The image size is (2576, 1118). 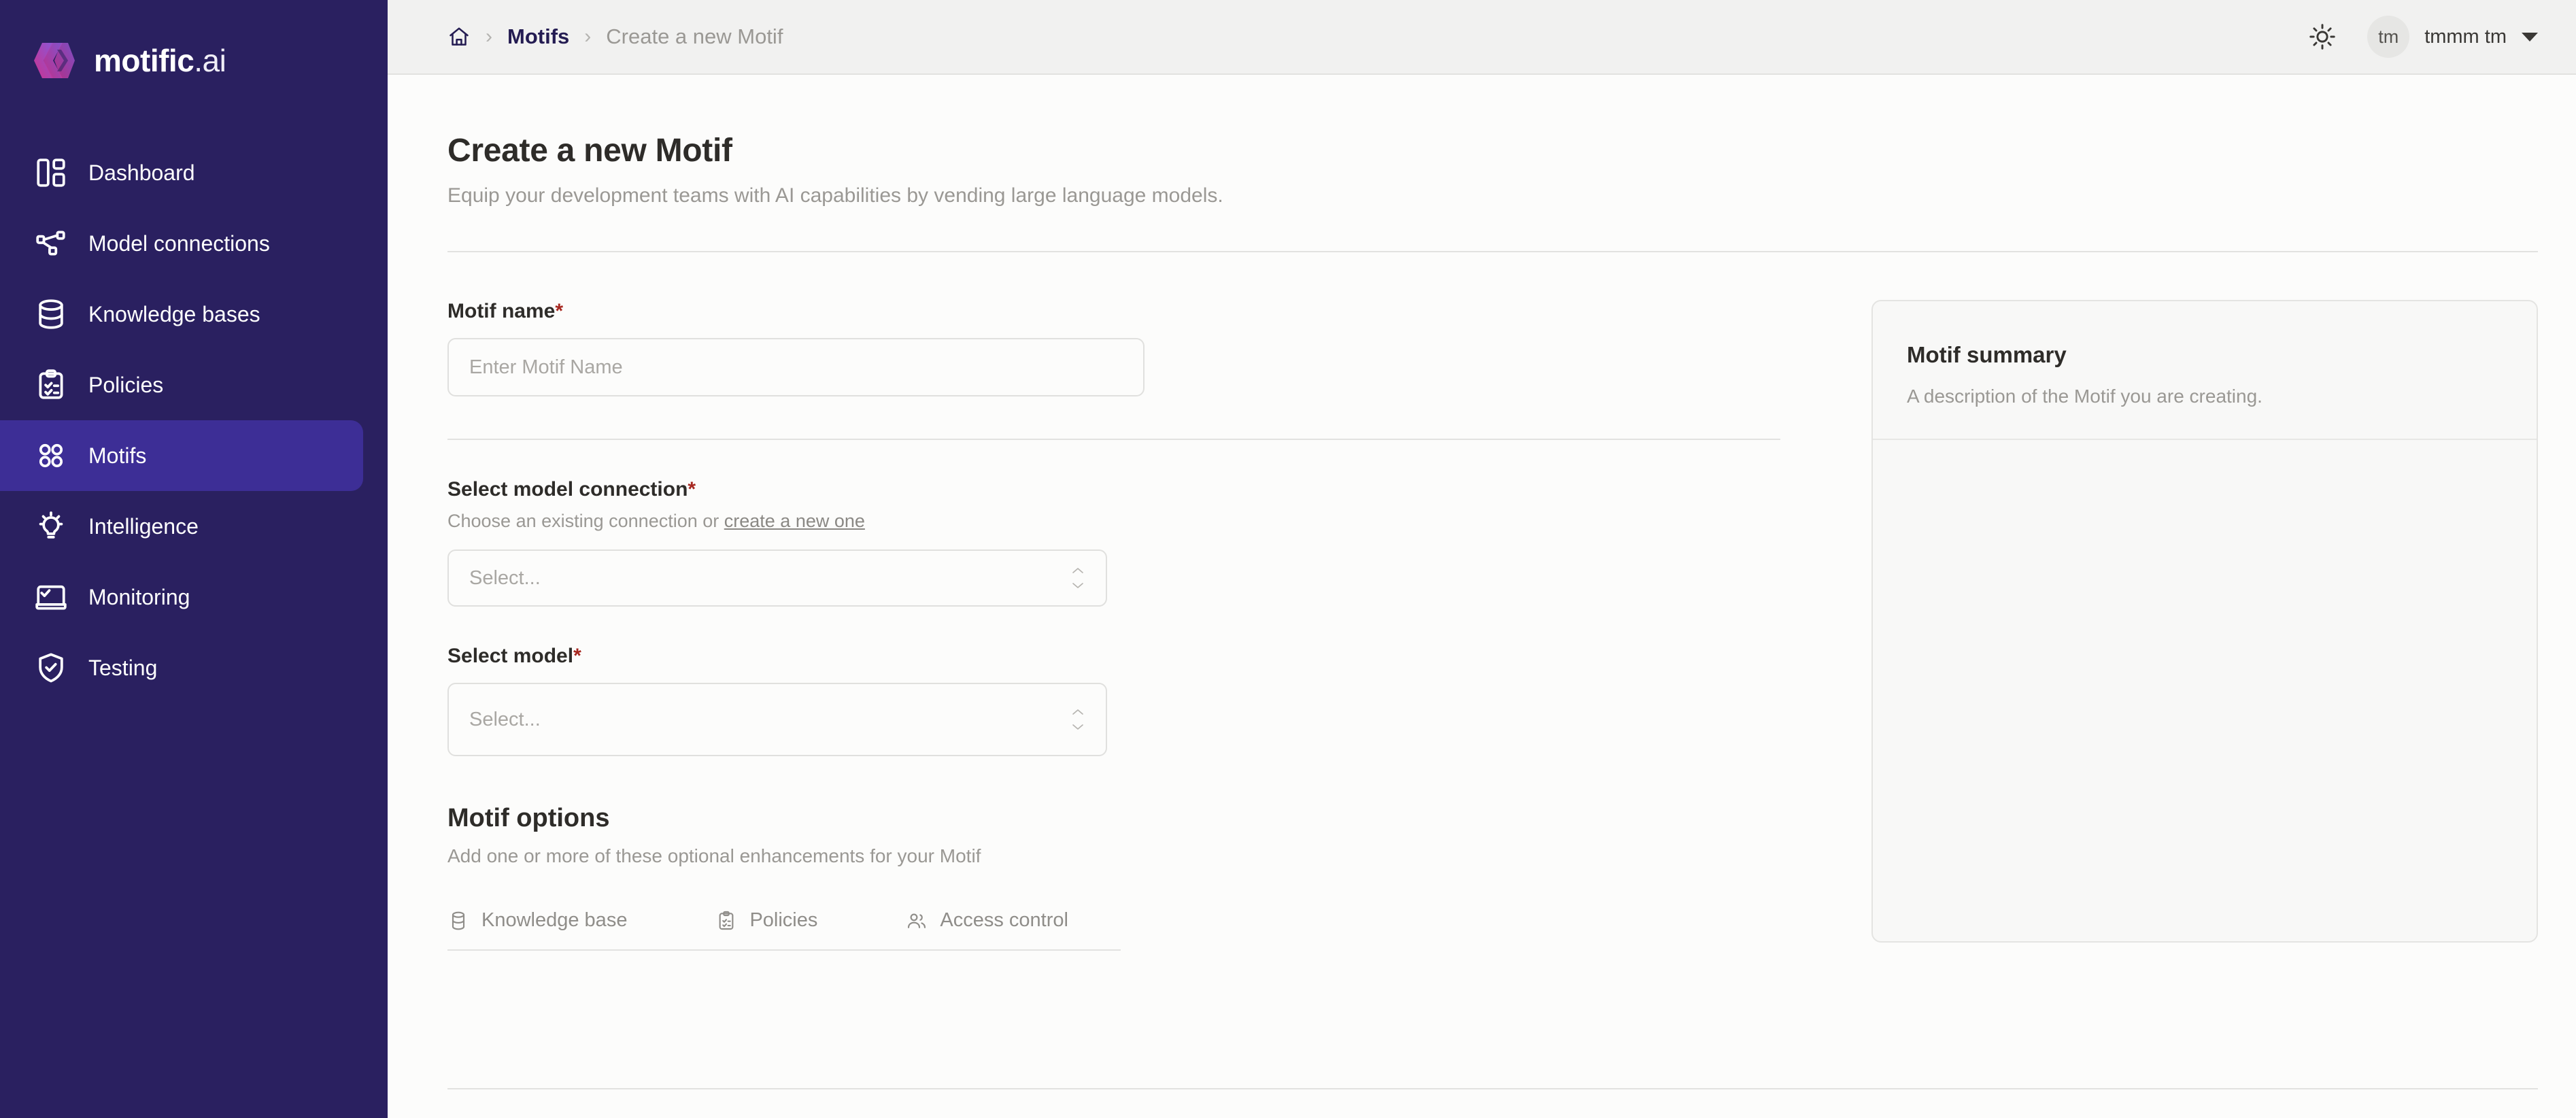 What do you see at coordinates (51, 456) in the screenshot?
I see `four-circles-icon` at bounding box center [51, 456].